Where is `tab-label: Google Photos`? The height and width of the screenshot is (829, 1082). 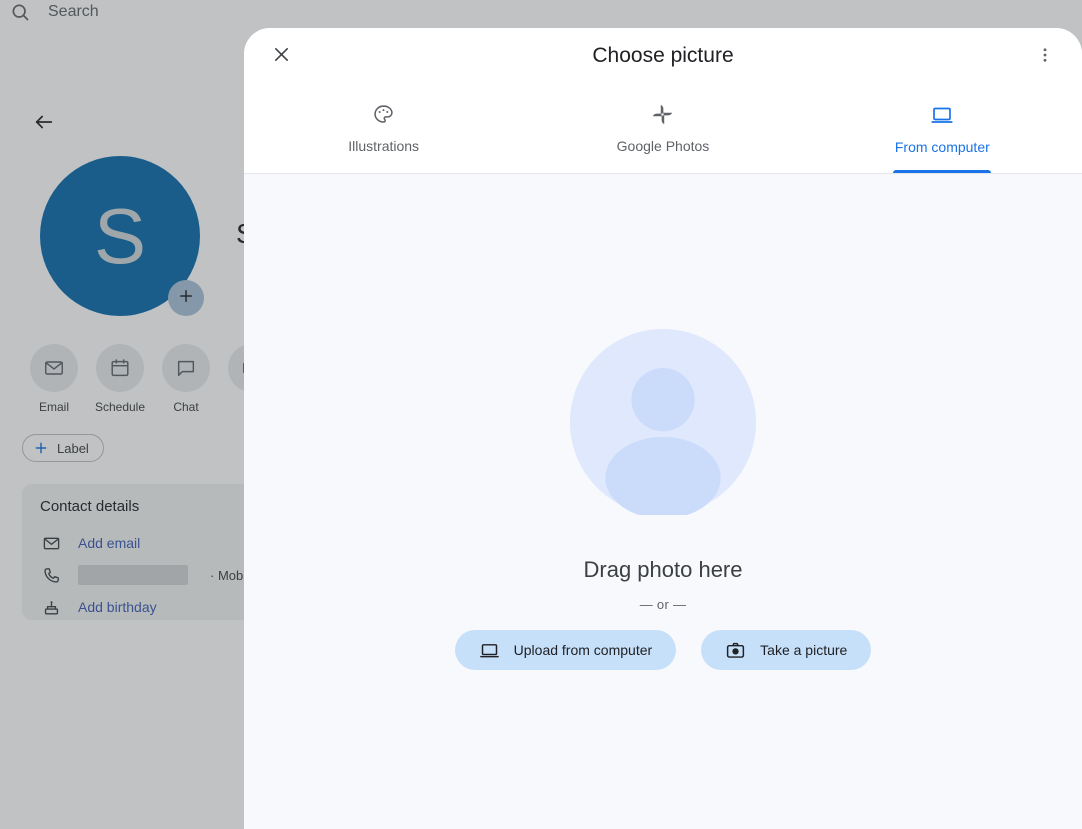
tab-label: Google Photos is located at coordinates (663, 146).